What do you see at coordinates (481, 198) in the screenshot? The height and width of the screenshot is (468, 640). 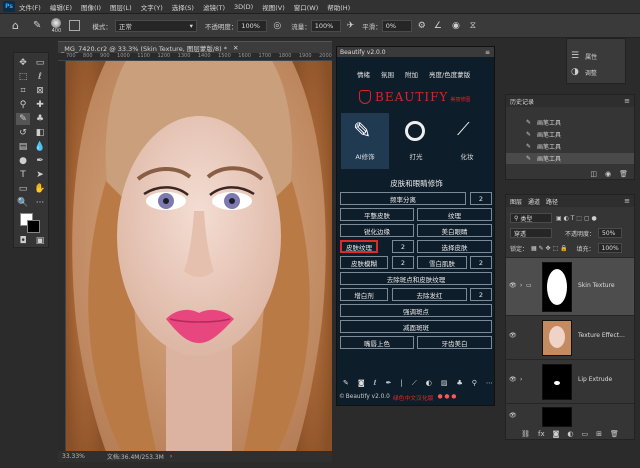 I see `freq-count-button: 2` at bounding box center [481, 198].